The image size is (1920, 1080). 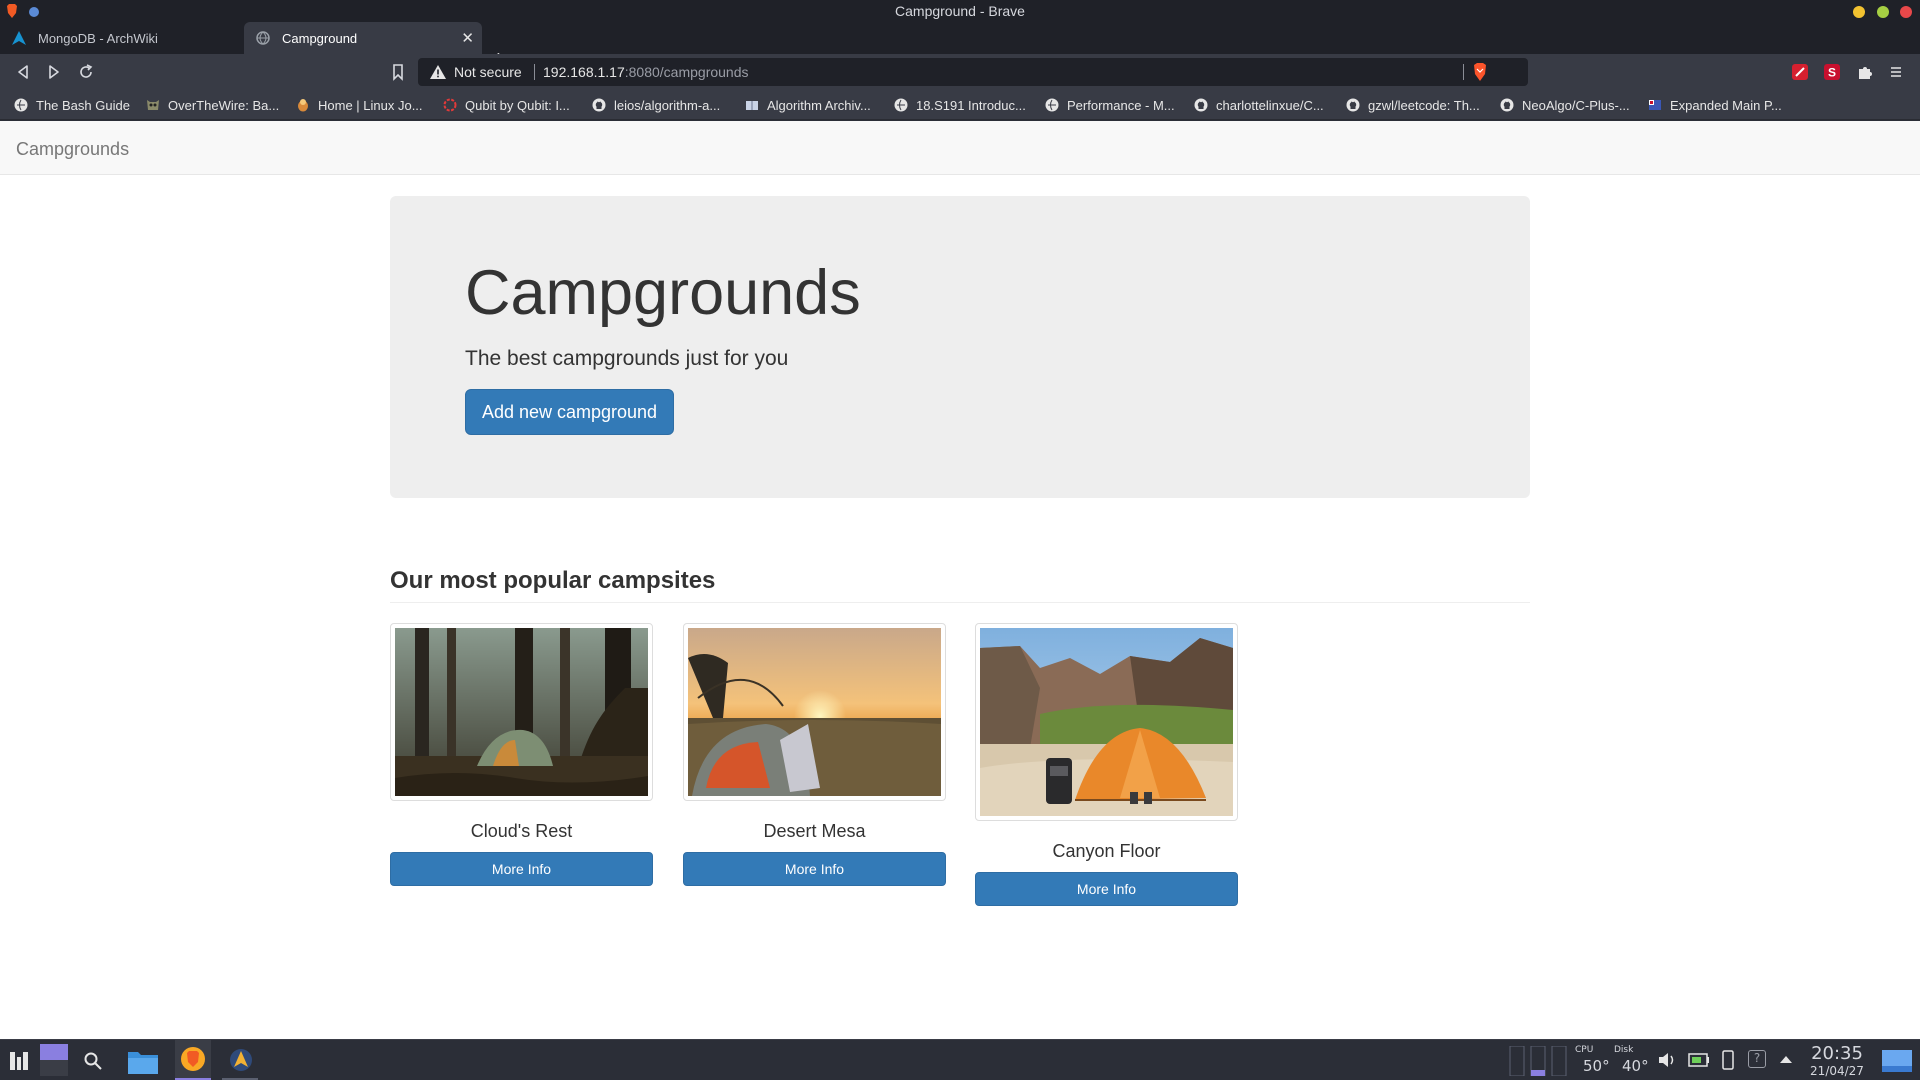 I want to click on search-icon, so click(x=93, y=1061).